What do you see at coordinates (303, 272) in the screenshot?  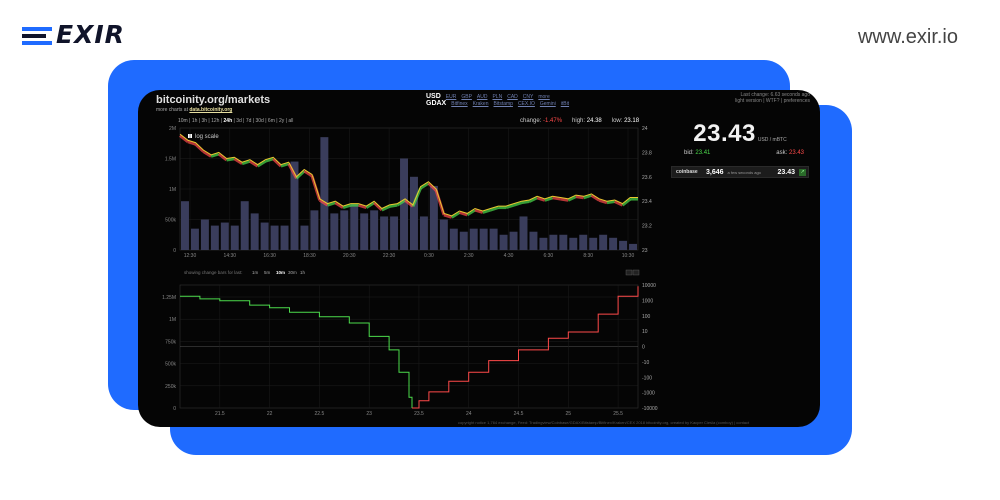 I see `change-bars-option: 1h` at bounding box center [303, 272].